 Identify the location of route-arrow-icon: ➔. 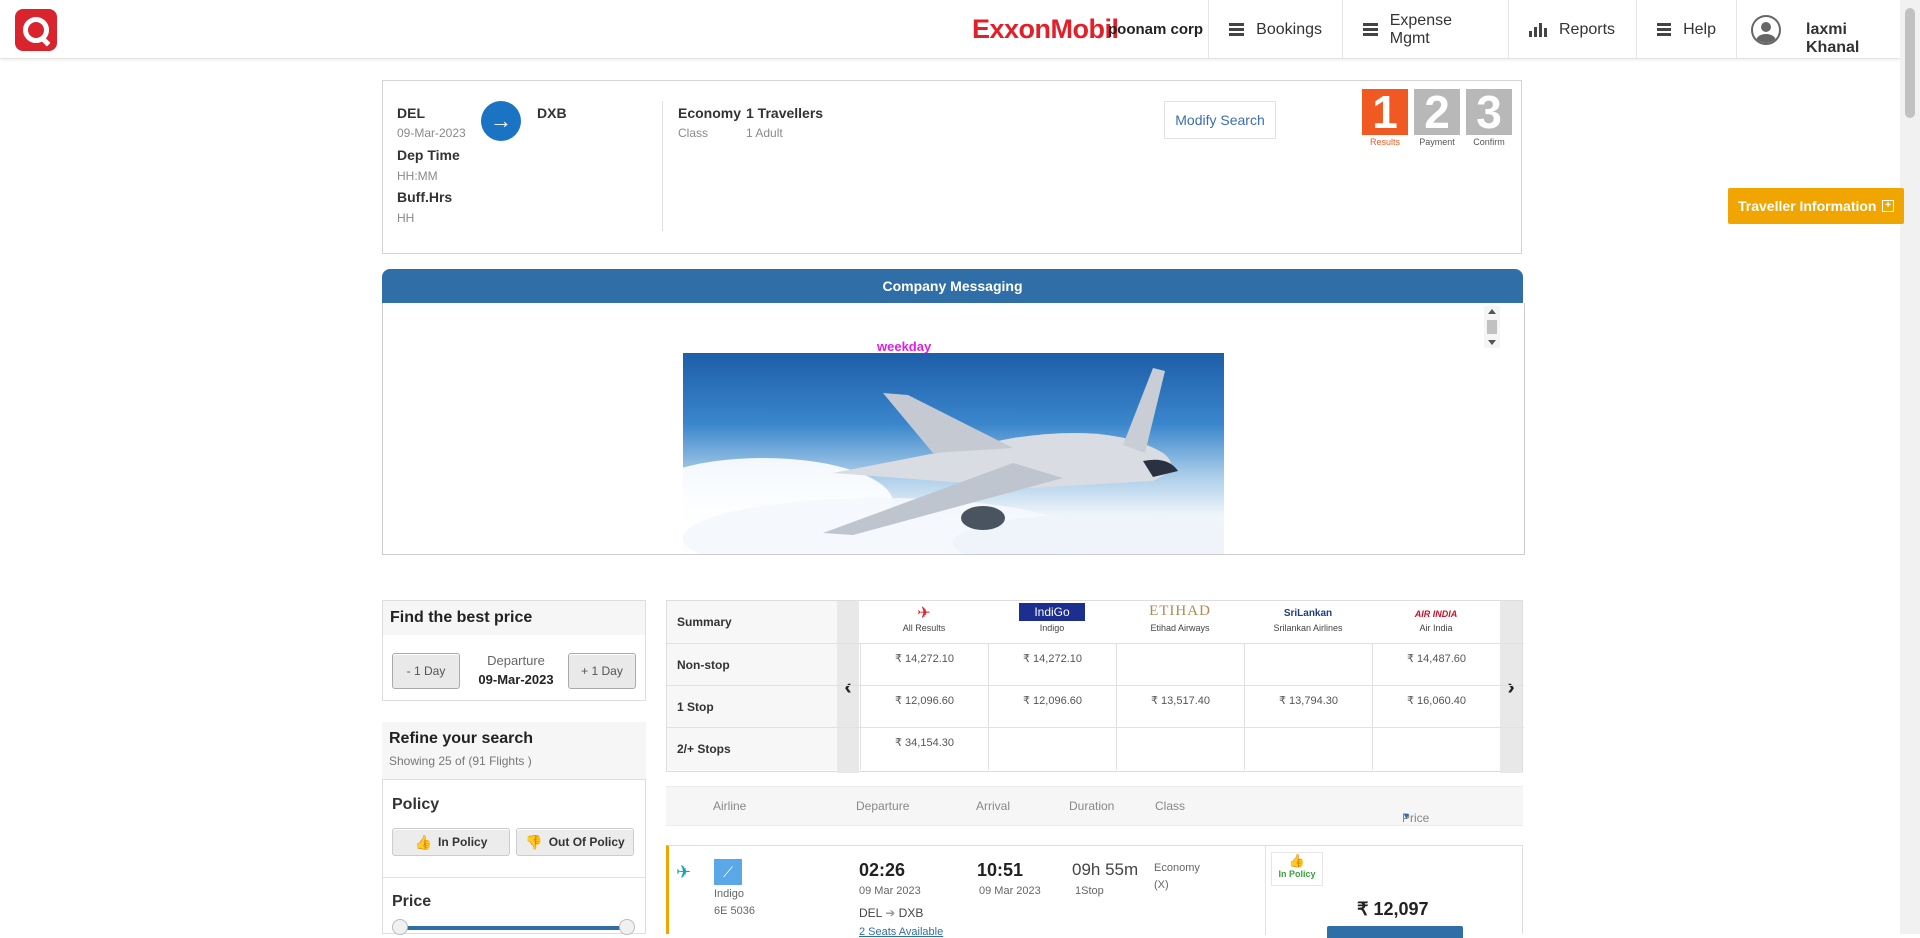
(890, 913).